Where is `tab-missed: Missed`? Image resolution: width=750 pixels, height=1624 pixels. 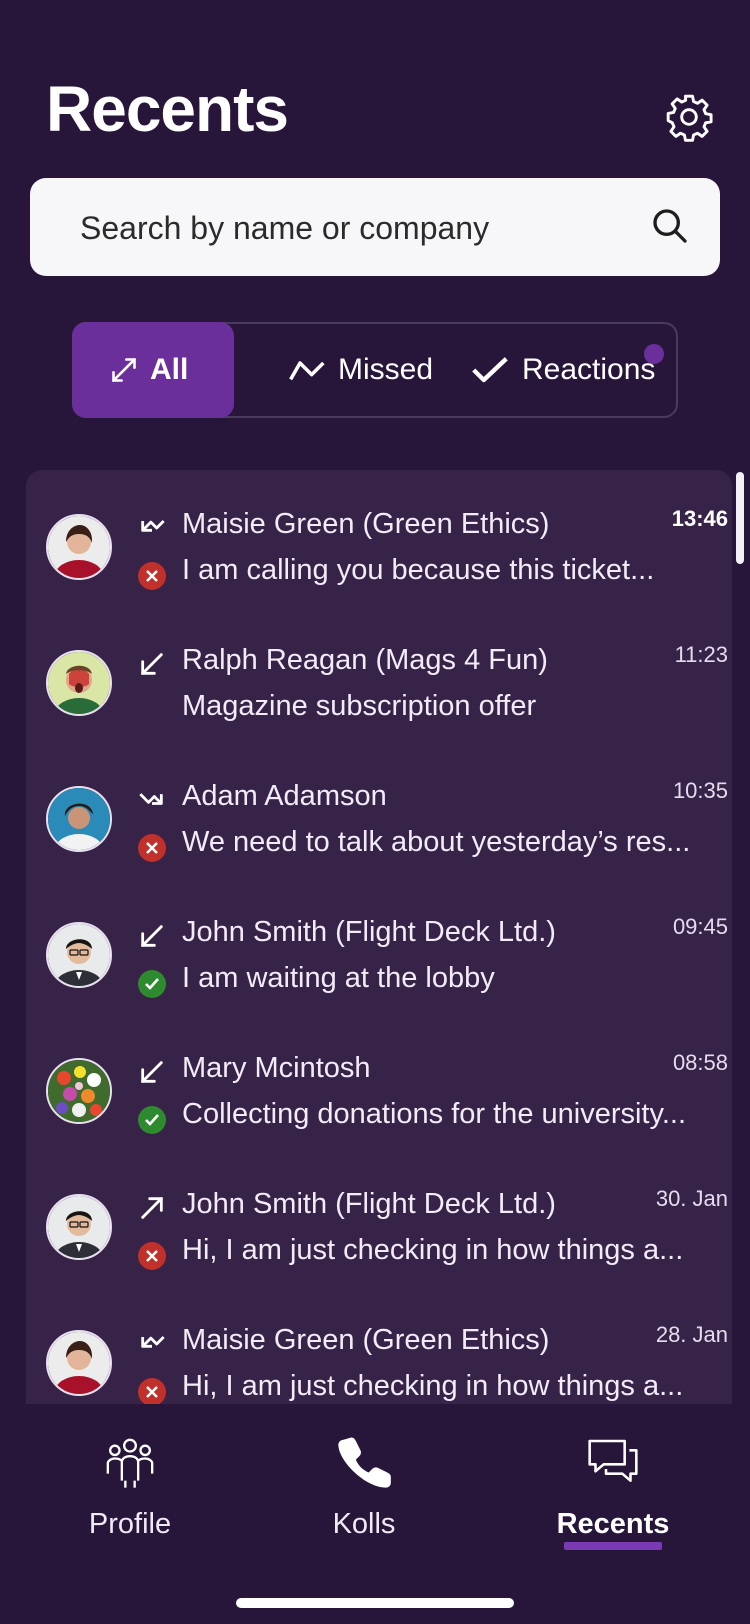
tab-missed: Missed is located at coordinates (360, 370).